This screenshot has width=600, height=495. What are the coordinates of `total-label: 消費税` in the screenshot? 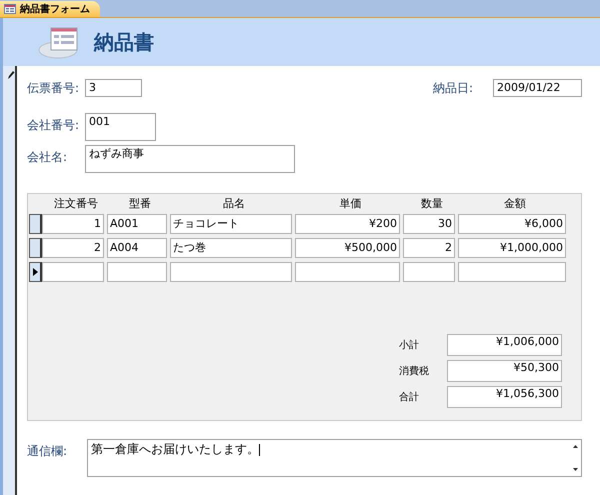 It's located at (414, 371).